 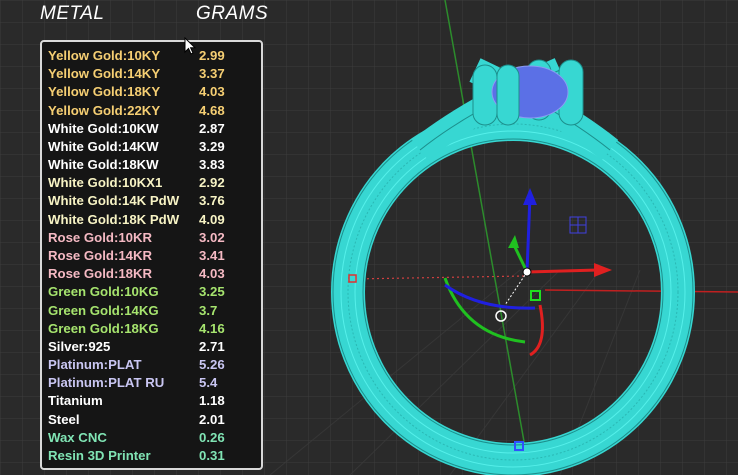 I want to click on metal-name: Steel, so click(x=64, y=419).